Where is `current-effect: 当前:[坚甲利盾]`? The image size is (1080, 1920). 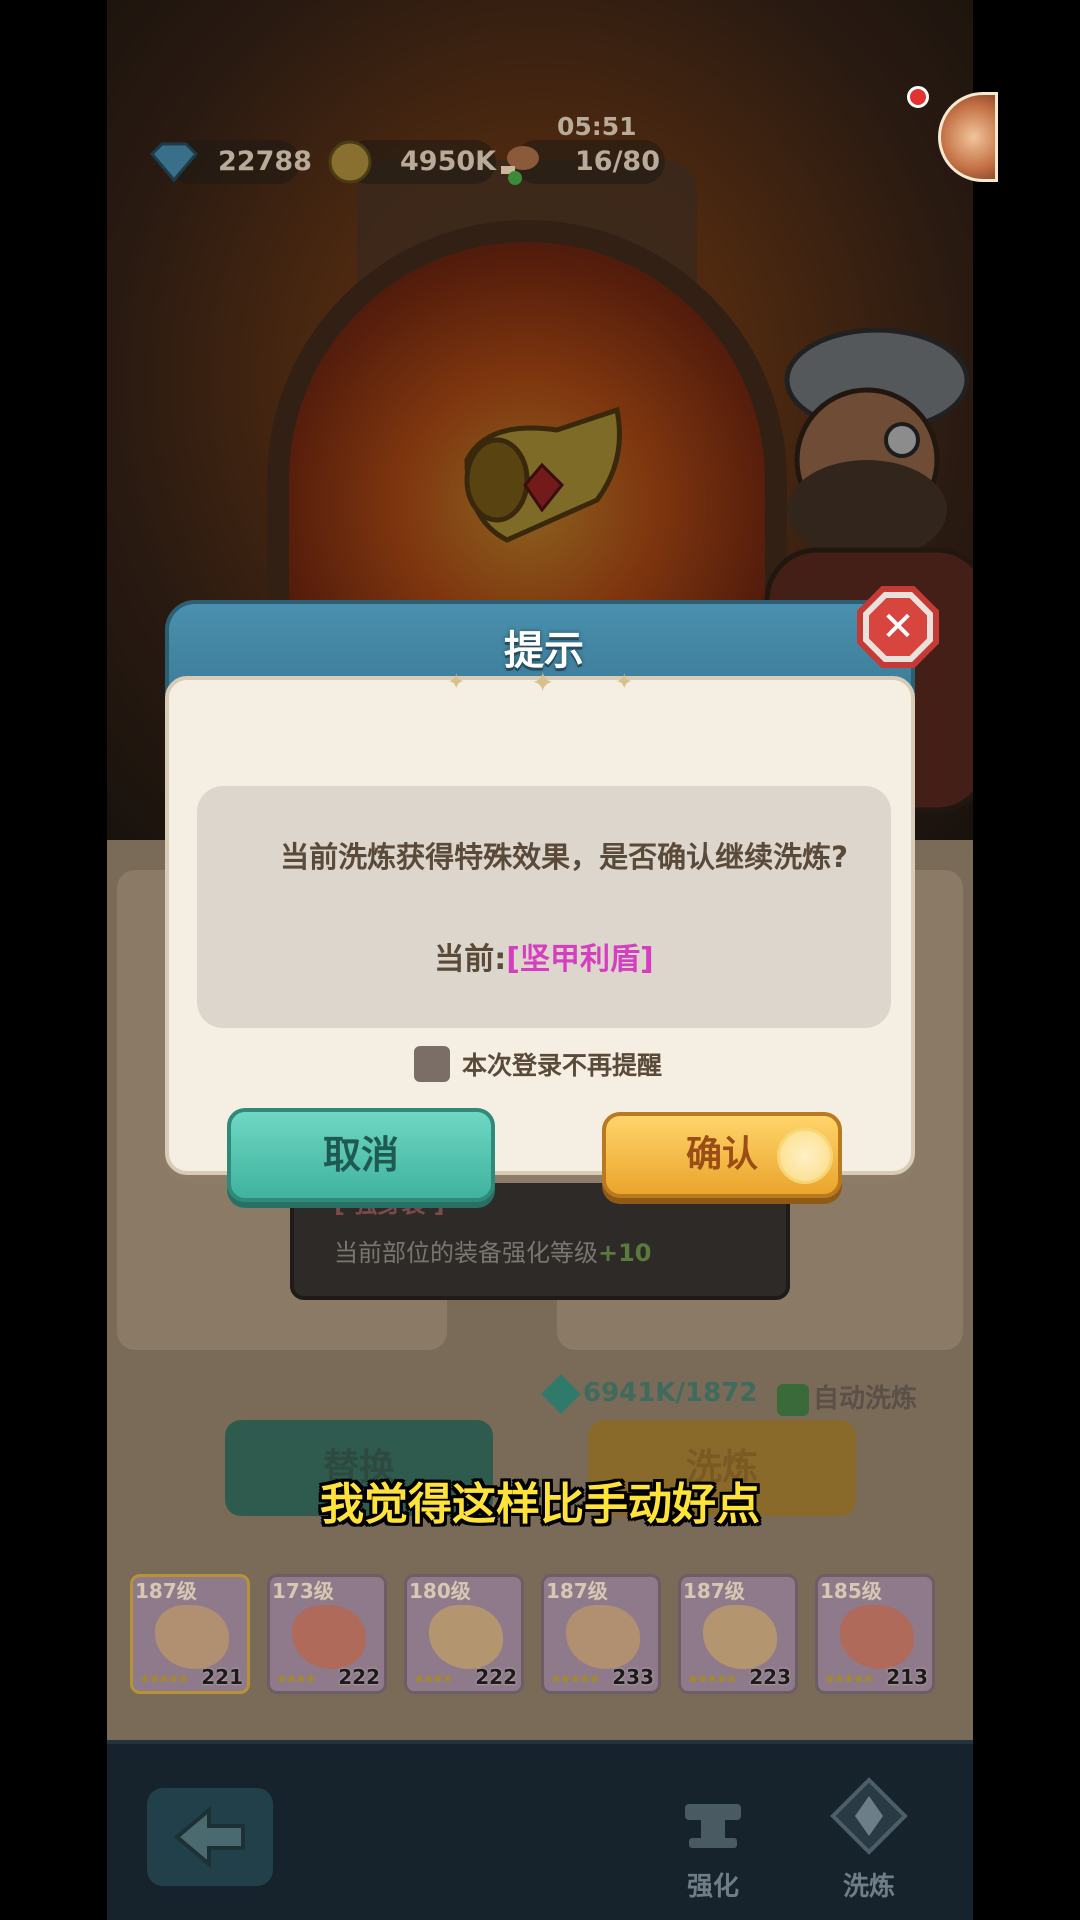 current-effect: 当前:[坚甲利盾] is located at coordinates (544, 959).